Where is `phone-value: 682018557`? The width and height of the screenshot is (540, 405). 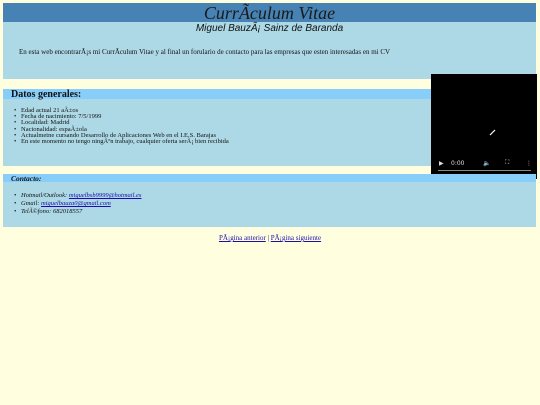 phone-value: 682018557 is located at coordinates (67, 211).